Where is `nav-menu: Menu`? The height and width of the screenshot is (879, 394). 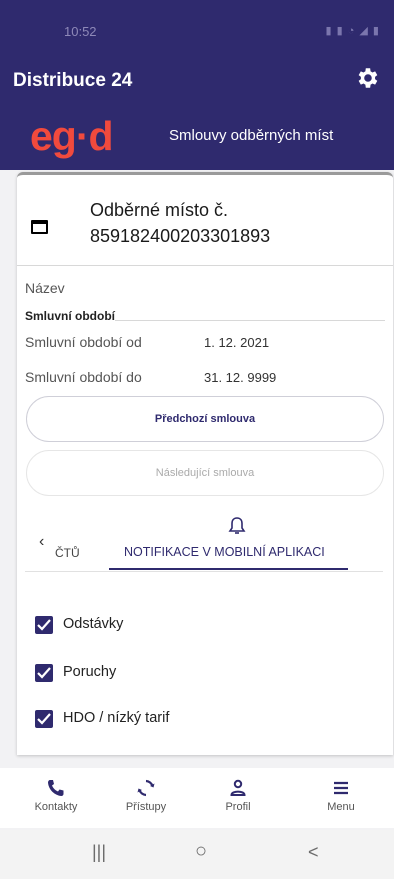
nav-menu: Menu is located at coordinates (341, 795).